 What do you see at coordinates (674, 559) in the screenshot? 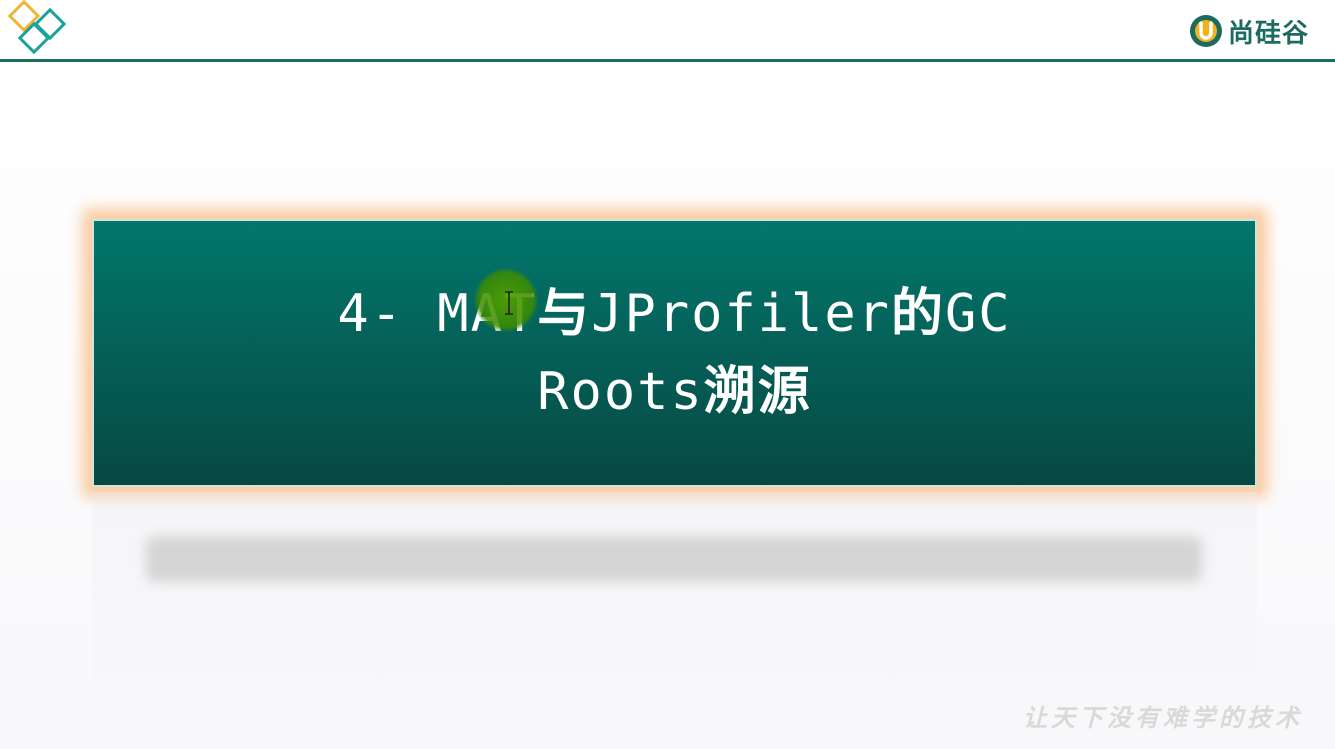
I see `reflection-bar` at bounding box center [674, 559].